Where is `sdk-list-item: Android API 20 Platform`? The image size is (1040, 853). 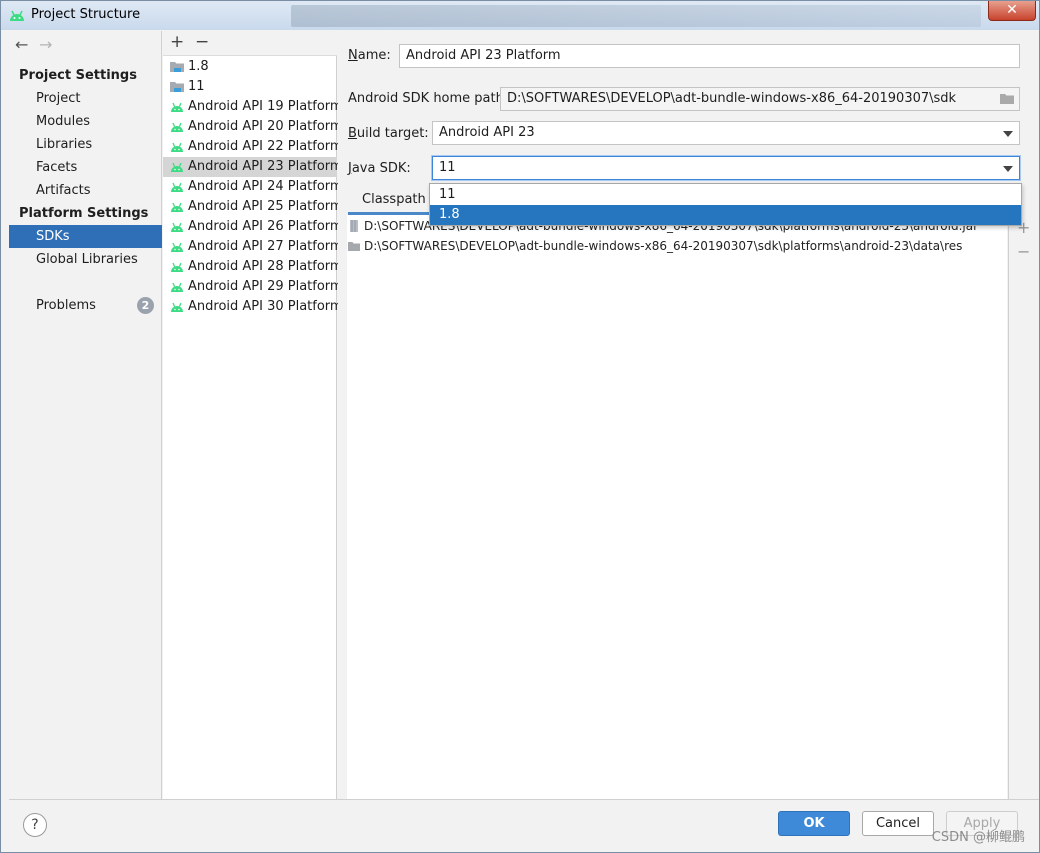
sdk-list-item: Android API 20 Platform is located at coordinates (253, 127).